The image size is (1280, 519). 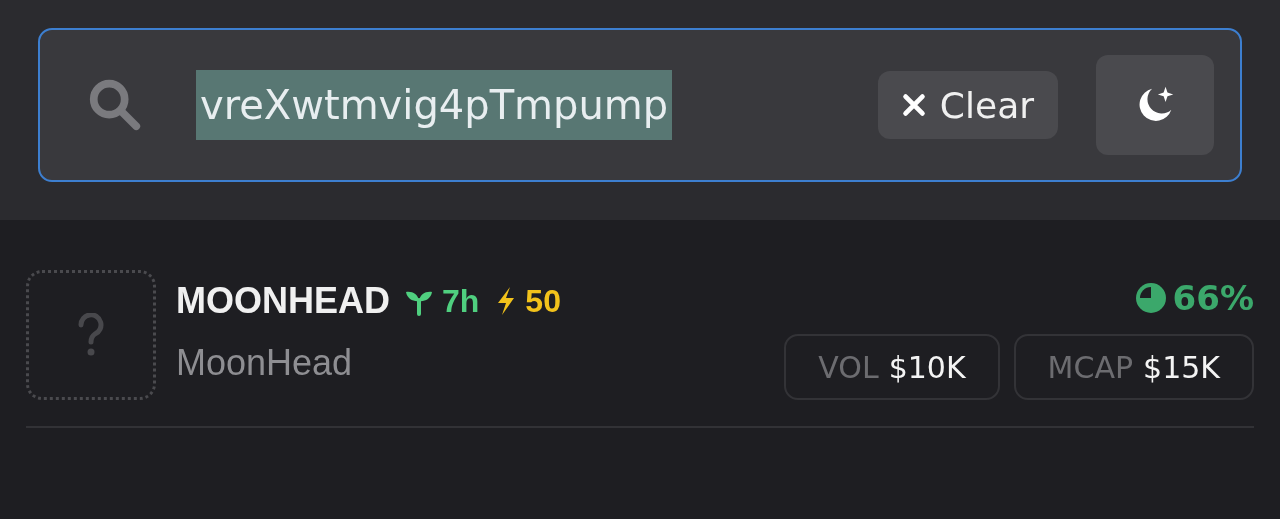 What do you see at coordinates (1150, 298) in the screenshot?
I see `pie-chart-icon` at bounding box center [1150, 298].